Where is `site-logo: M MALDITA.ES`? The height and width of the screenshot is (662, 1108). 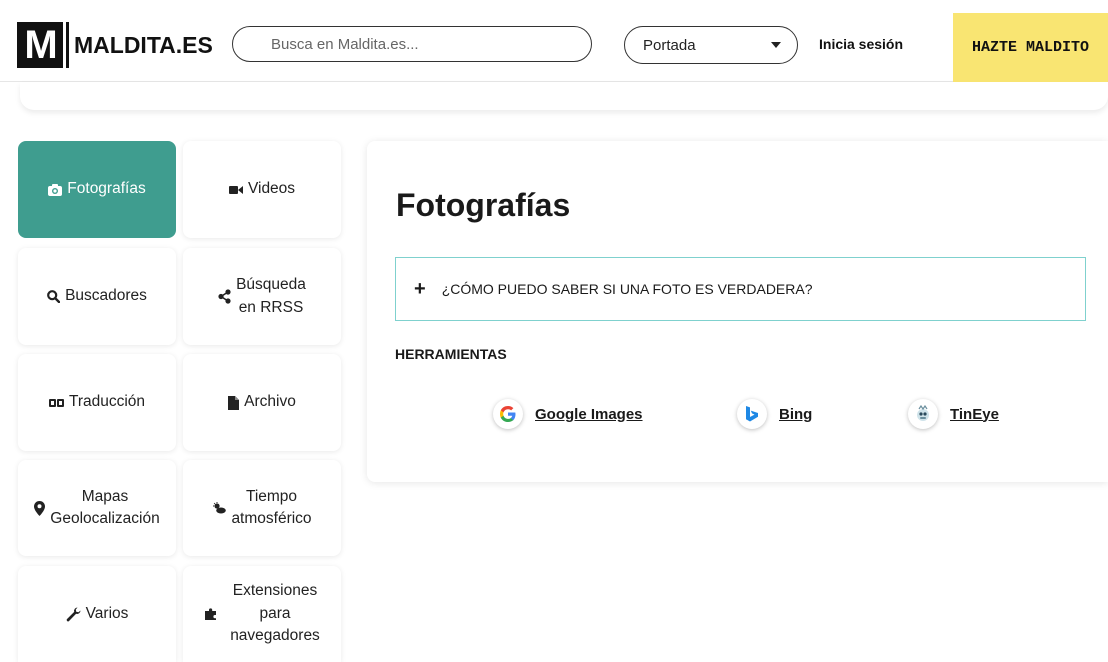
site-logo: M MALDITA.ES is located at coordinates (115, 45).